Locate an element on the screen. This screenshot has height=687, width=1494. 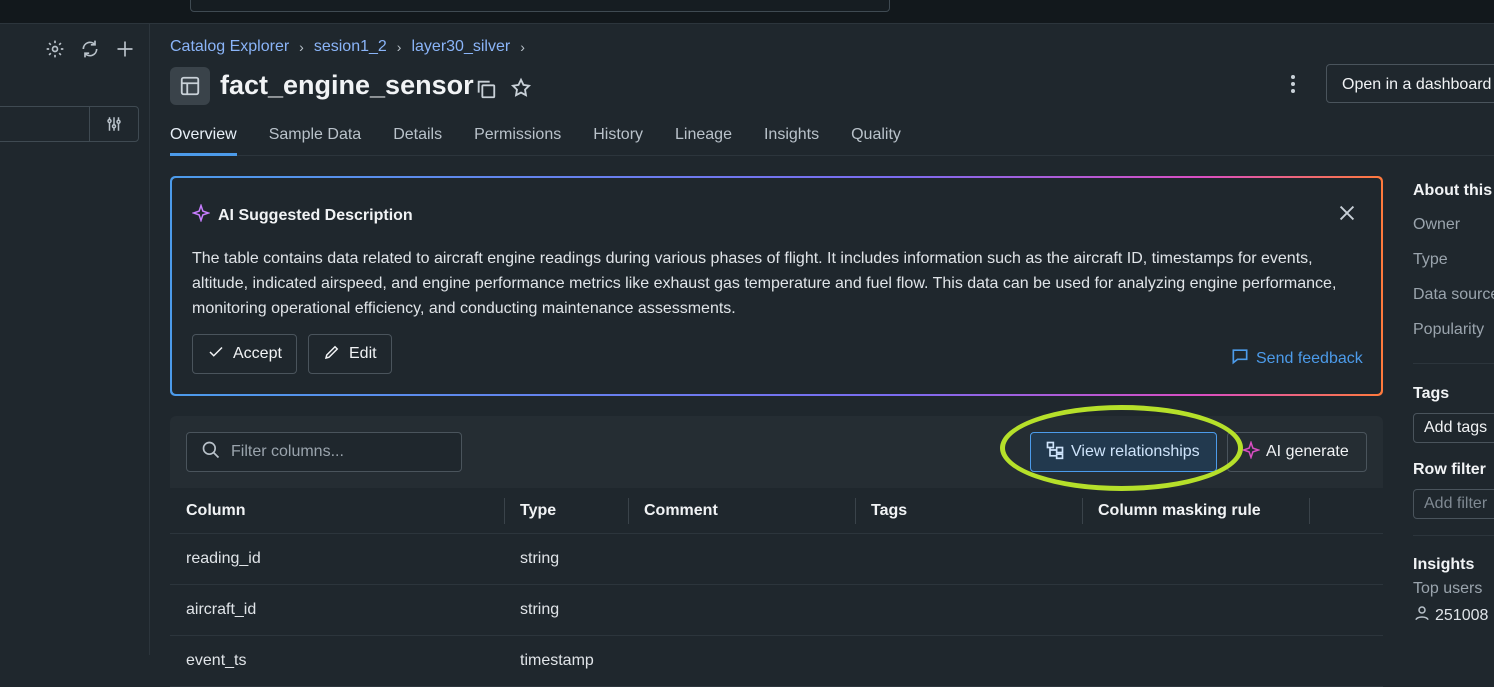
tab-sample-data: Sample Data is located at coordinates (315, 141).